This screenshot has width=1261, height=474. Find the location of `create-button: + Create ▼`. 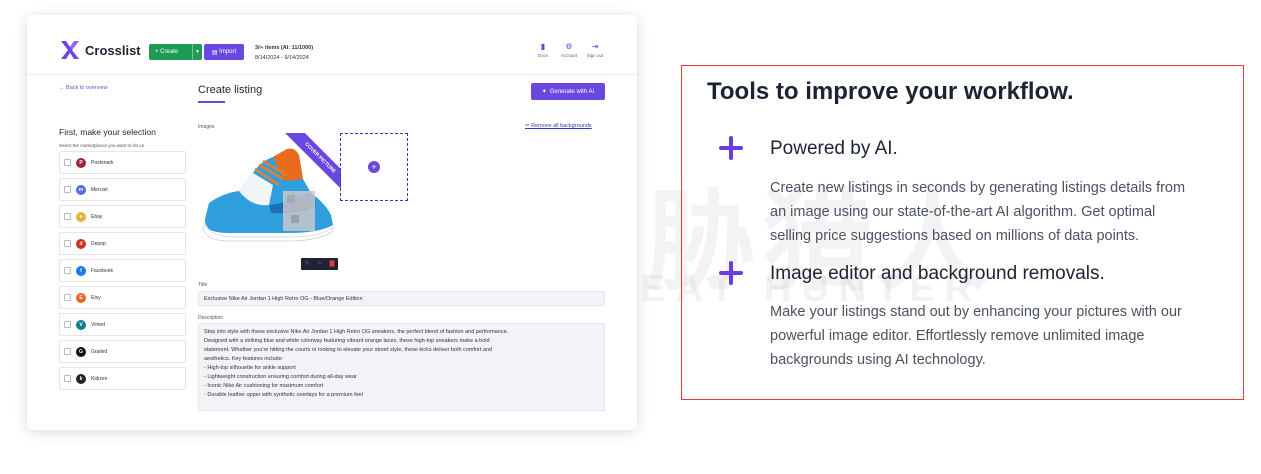

create-button: + Create ▼ is located at coordinates (175, 52).